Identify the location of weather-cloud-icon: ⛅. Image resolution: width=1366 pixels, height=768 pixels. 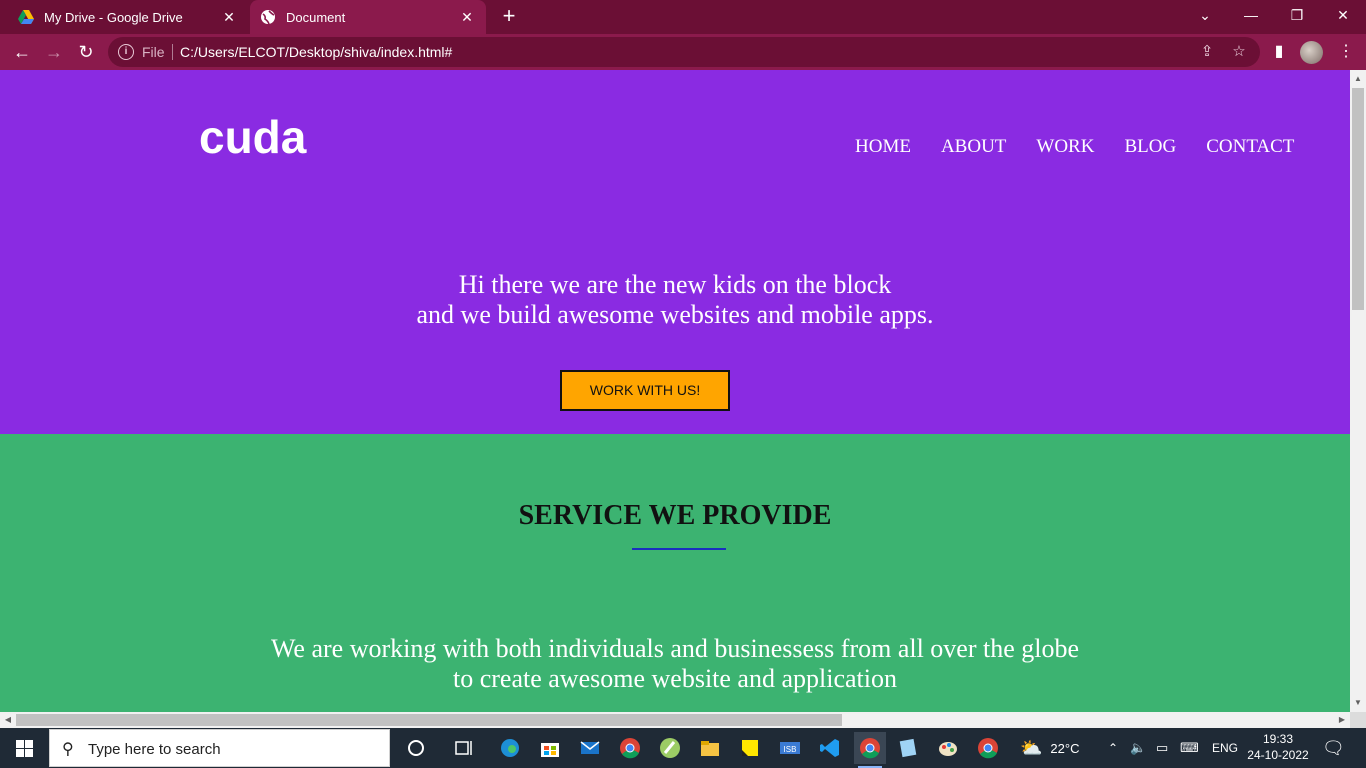
(1031, 747).